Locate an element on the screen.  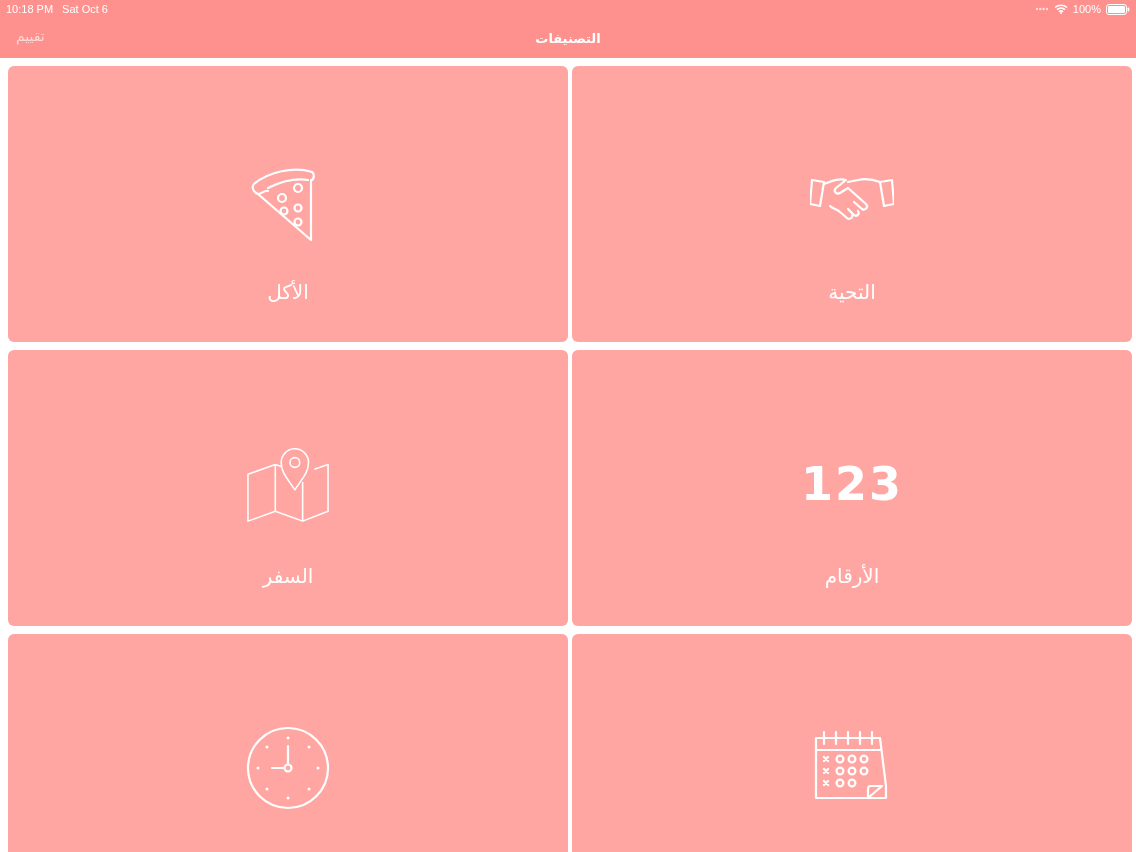
status-date: Sat Oct 6 is located at coordinates (85, 9).